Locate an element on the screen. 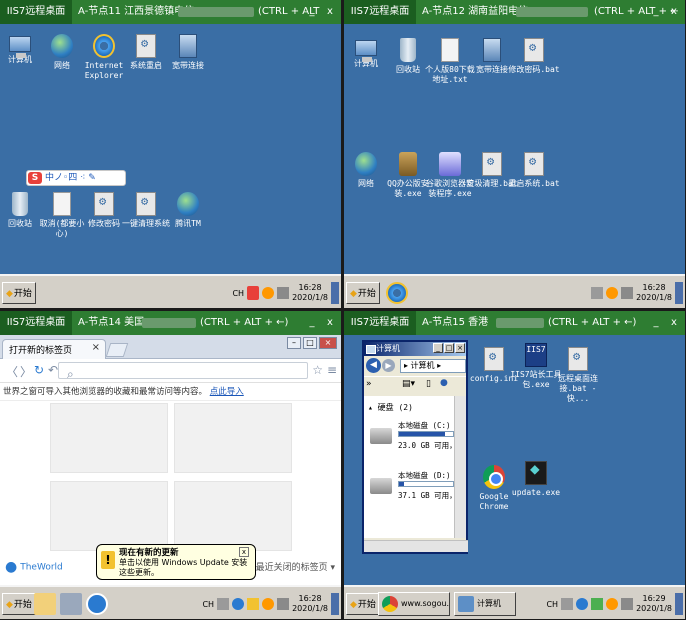 The width and height of the screenshot is (686, 620). icon-label: 网络 is located at coordinates (62, 65).